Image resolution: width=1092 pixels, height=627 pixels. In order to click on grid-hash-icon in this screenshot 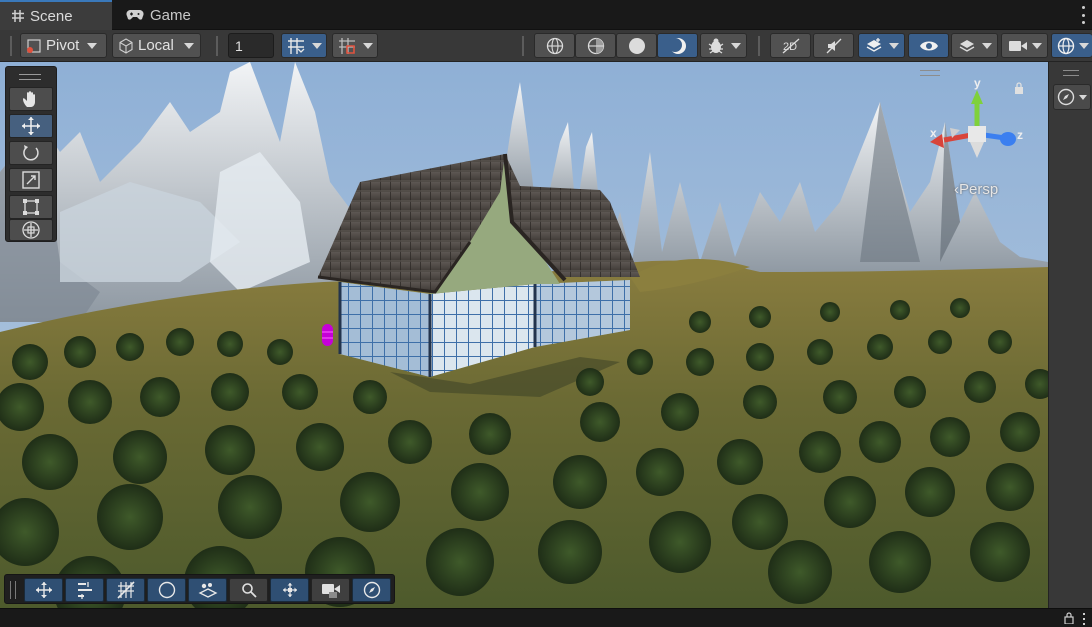, I will do `click(18, 16)`.